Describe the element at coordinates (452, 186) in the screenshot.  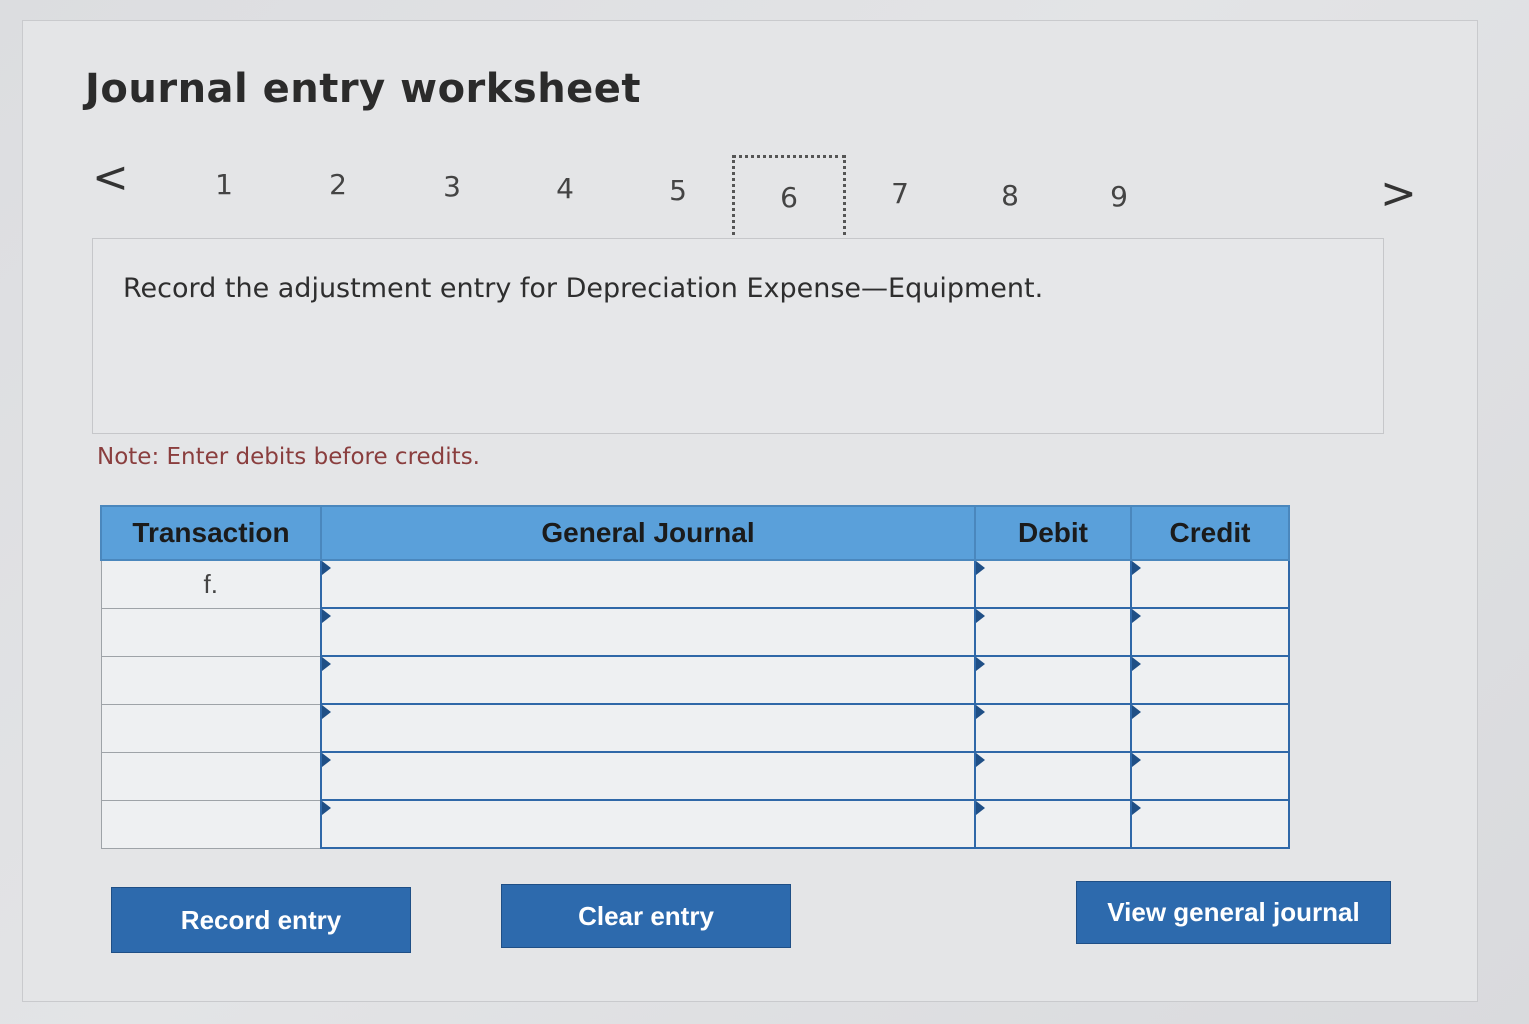
I see `step-3: 3` at that location.